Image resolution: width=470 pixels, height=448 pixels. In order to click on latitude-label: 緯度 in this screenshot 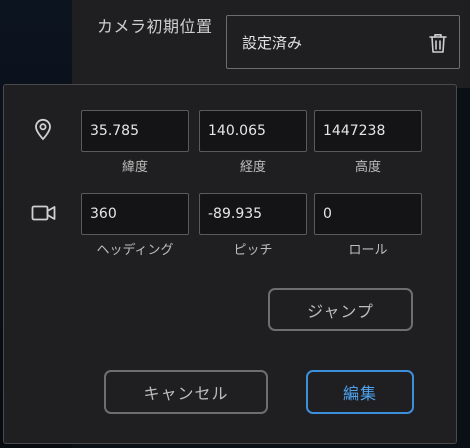, I will do `click(134, 167)`.